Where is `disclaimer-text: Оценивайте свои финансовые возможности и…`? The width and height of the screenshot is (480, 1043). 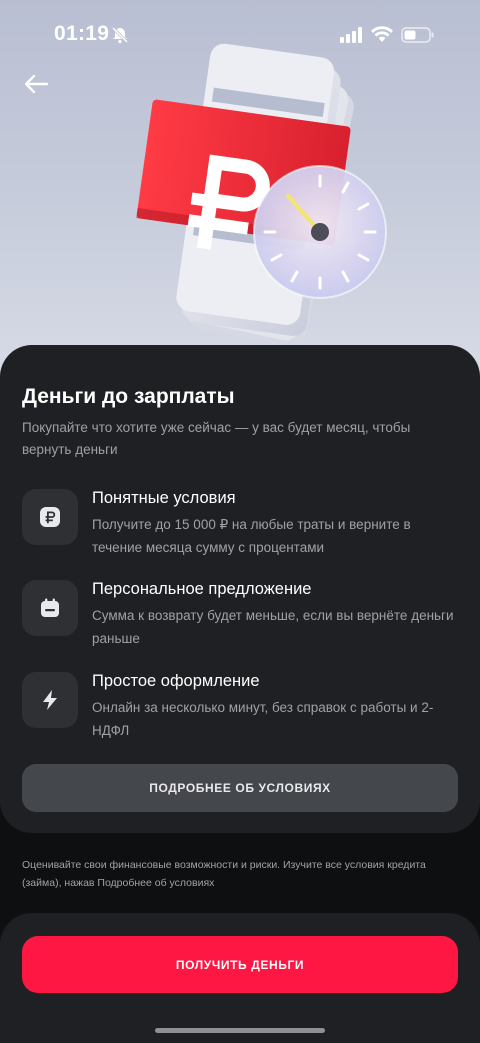 disclaimer-text: Оценивайте свои финансовые возможности и… is located at coordinates (224, 874).